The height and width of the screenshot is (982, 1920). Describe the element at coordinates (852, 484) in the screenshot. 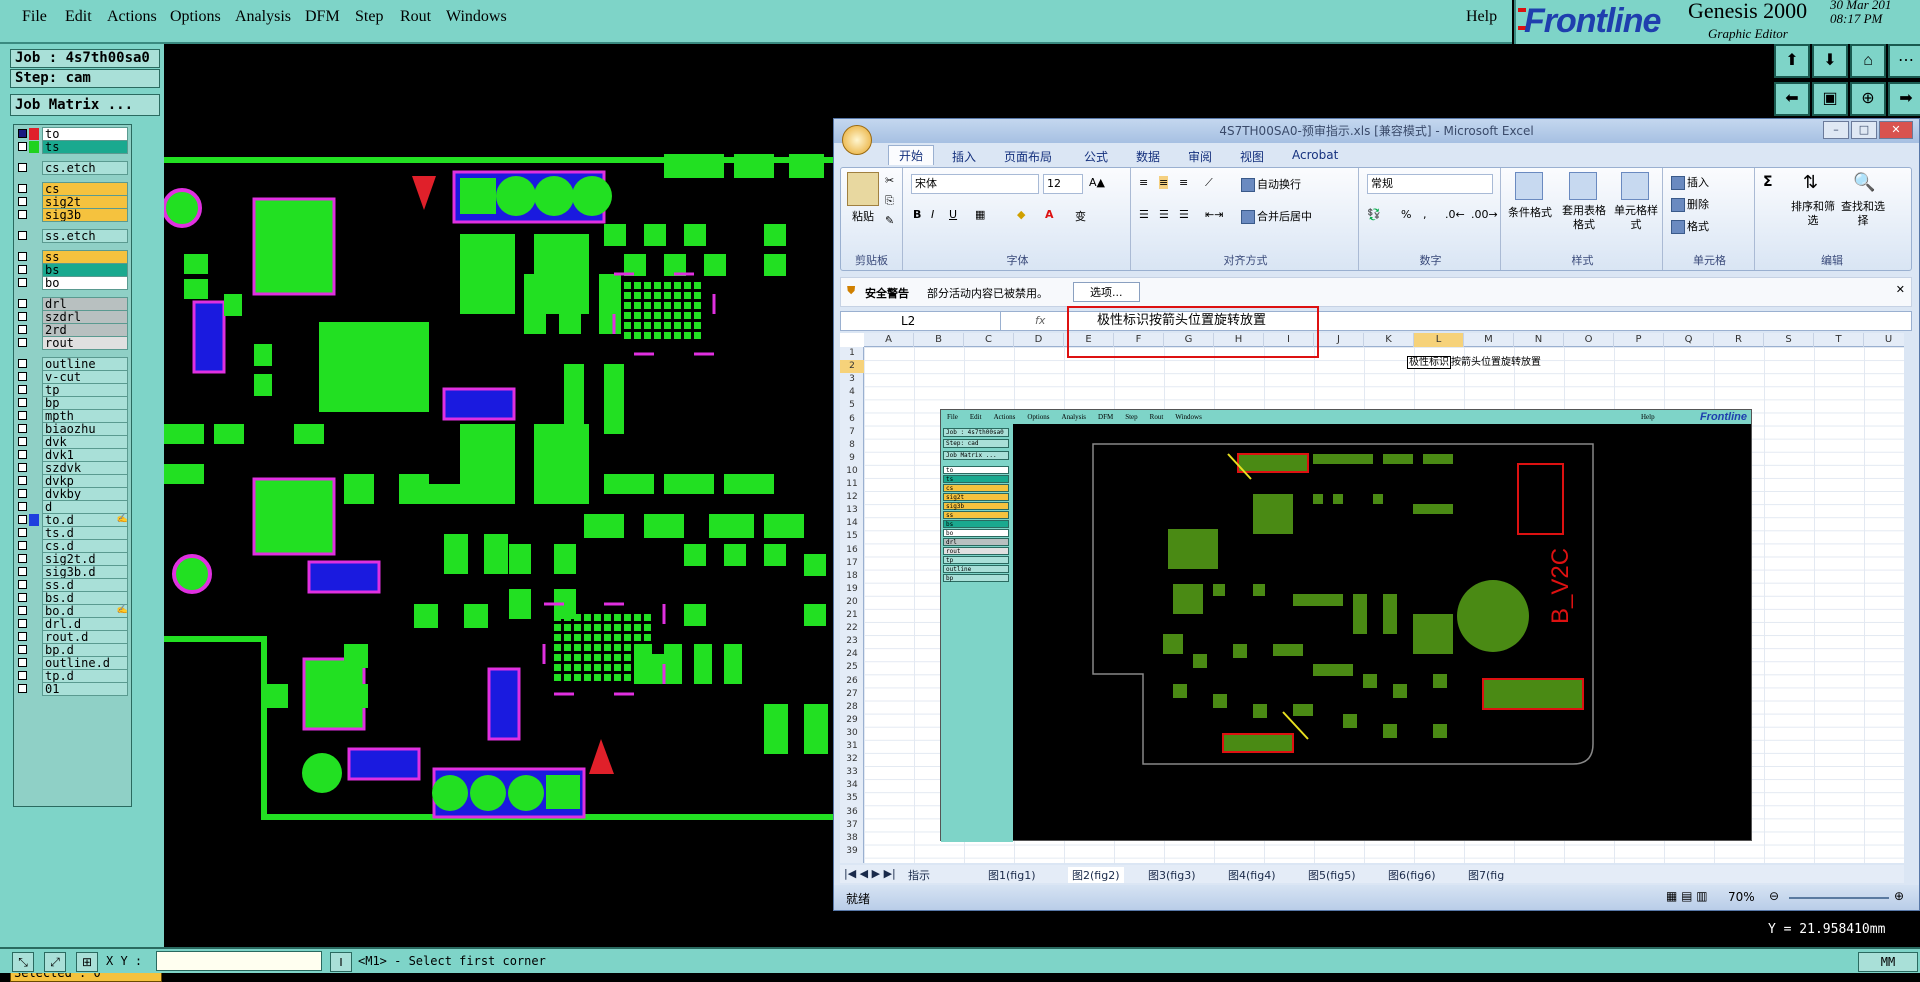

I see `row-header: 11` at that location.